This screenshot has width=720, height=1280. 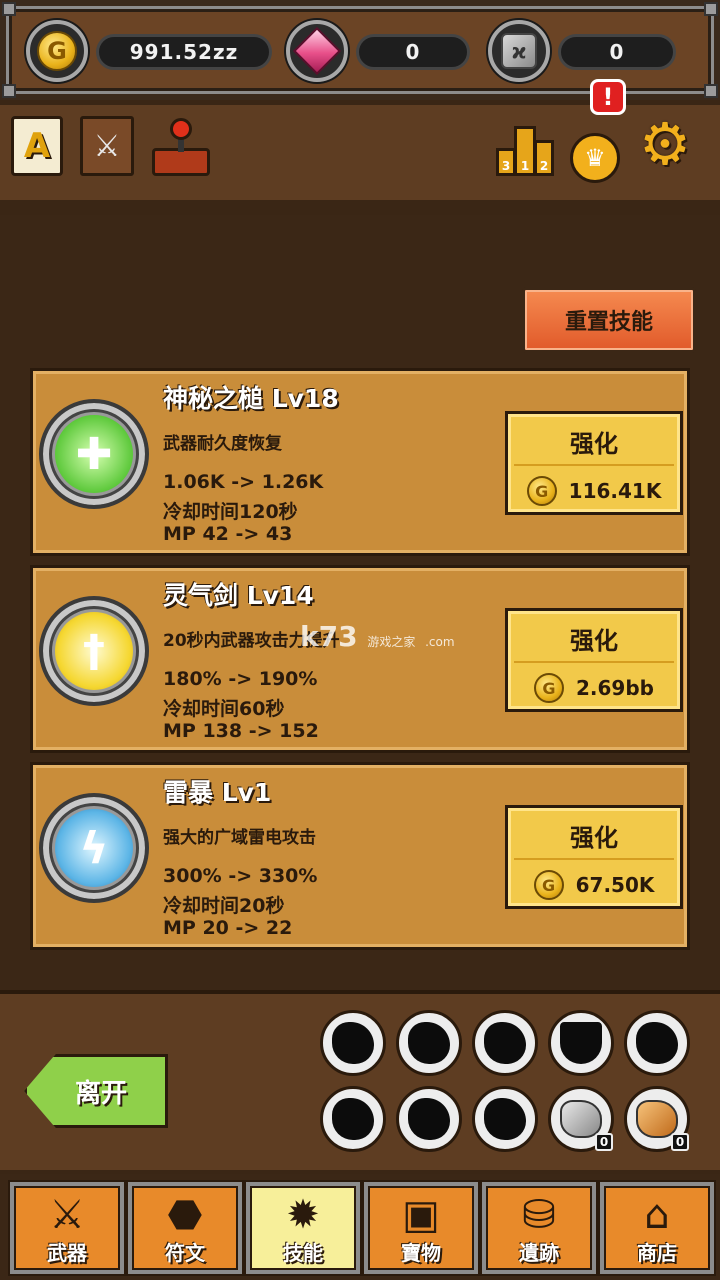 I want to click on ruins-pot-icon: ⛁, so click(x=539, y=1215).